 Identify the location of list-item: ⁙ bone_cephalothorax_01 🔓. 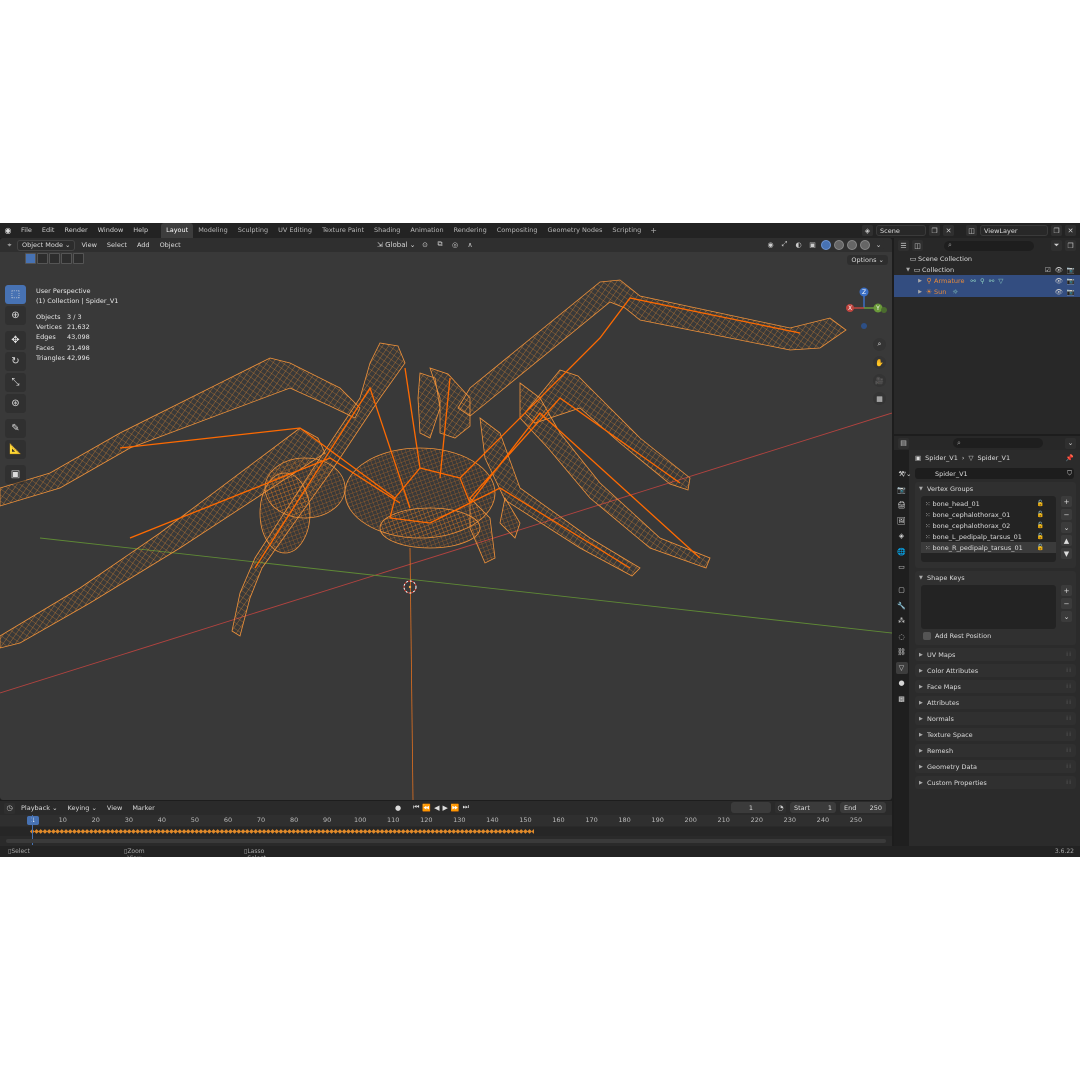
(988, 514).